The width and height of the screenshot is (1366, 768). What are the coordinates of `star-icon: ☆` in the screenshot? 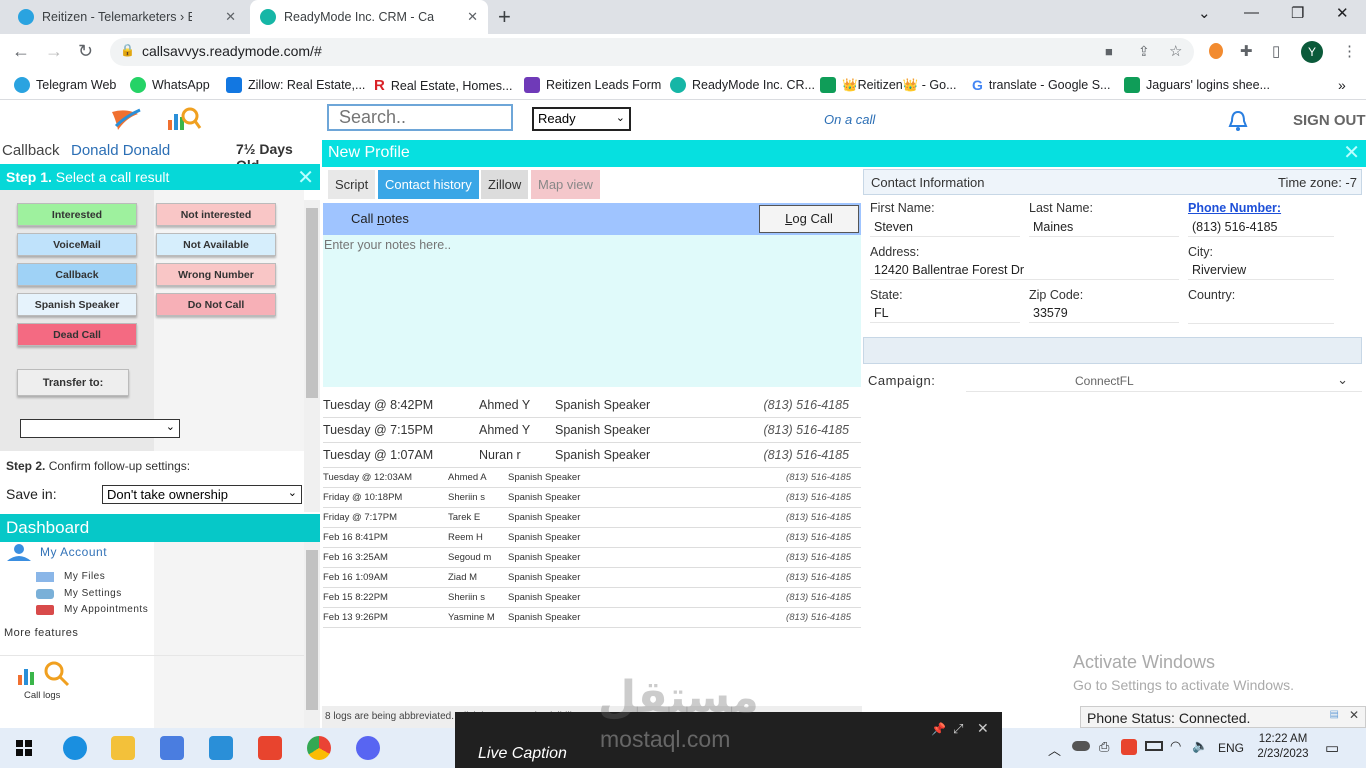 It's located at (1175, 51).